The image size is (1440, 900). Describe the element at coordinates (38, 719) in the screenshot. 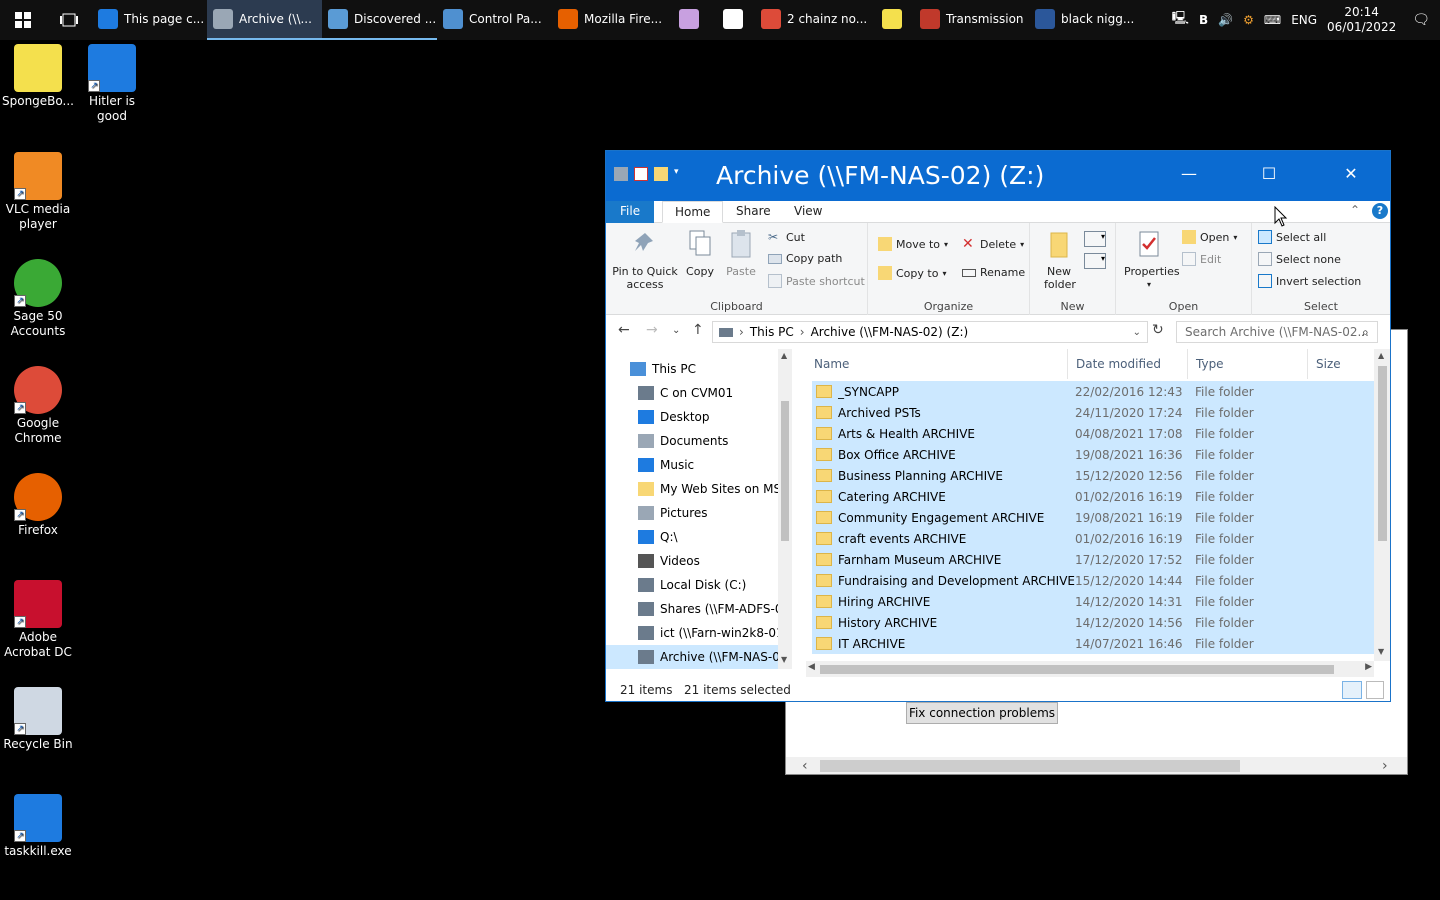

I see `desktop-icon: ↗ Recycle Bin` at that location.